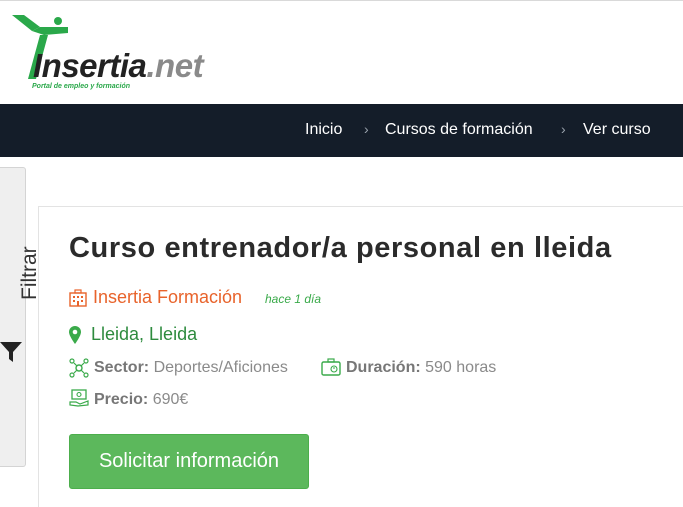 This screenshot has height=507, width=683. Describe the element at coordinates (175, 65) in the screenshot. I see `logo-wordmark-suffix: .net` at that location.